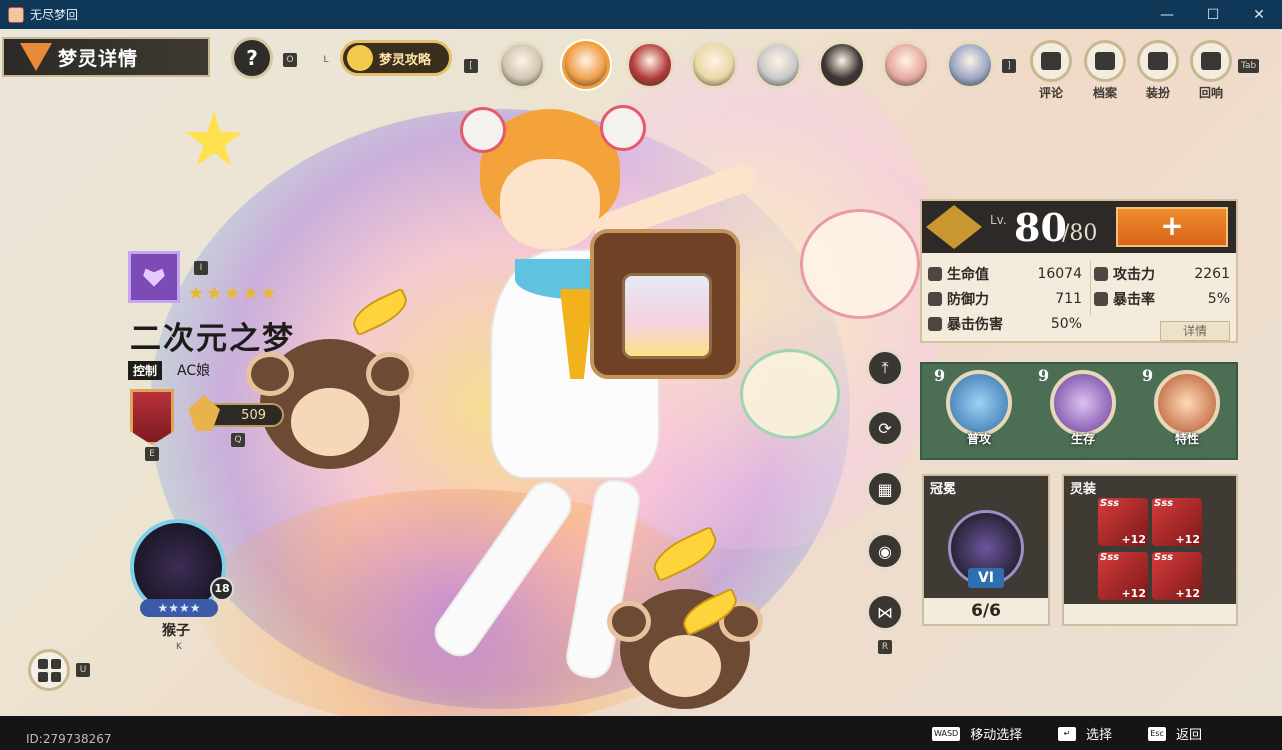 The width and height of the screenshot is (1282, 750). I want to click on wasd-key-icon: WASD, so click(946, 733).